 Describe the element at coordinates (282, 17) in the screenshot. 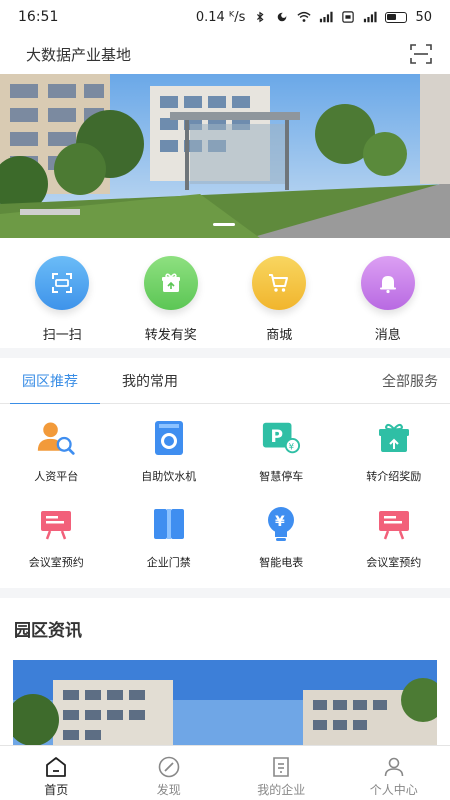

I see `dnd-moon-icon` at that location.